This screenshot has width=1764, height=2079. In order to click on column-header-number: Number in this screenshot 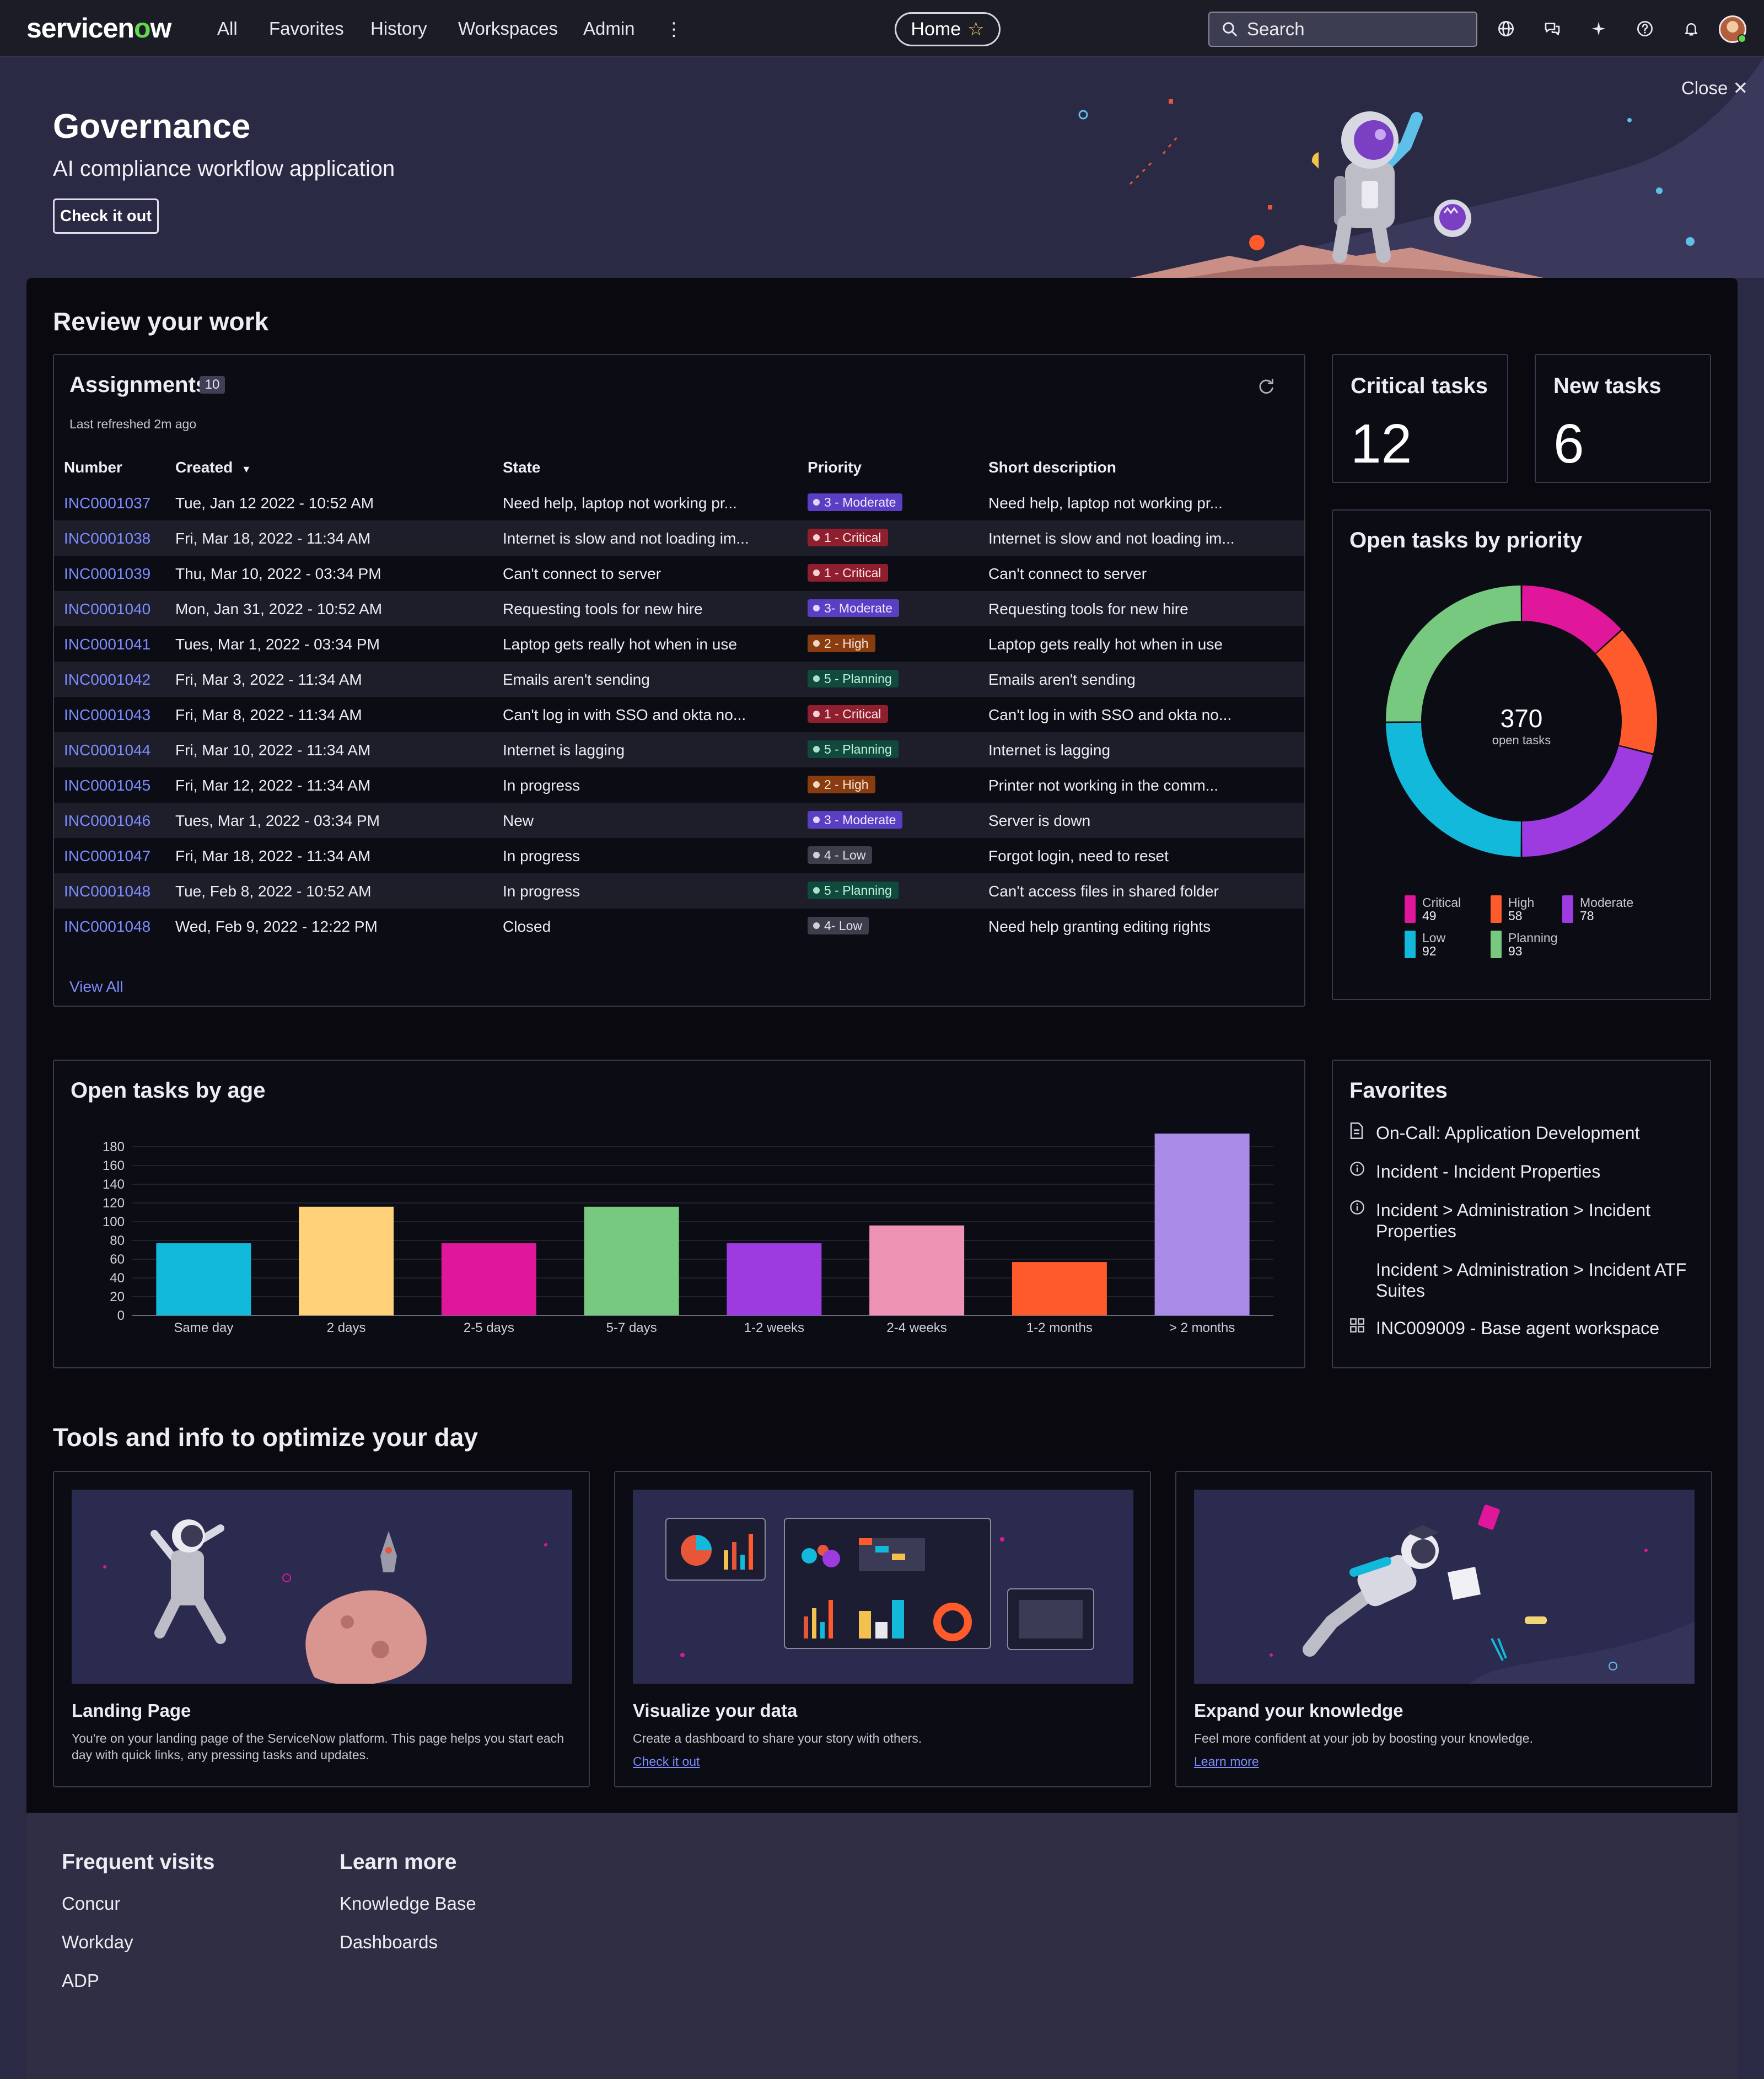, I will do `click(93, 467)`.